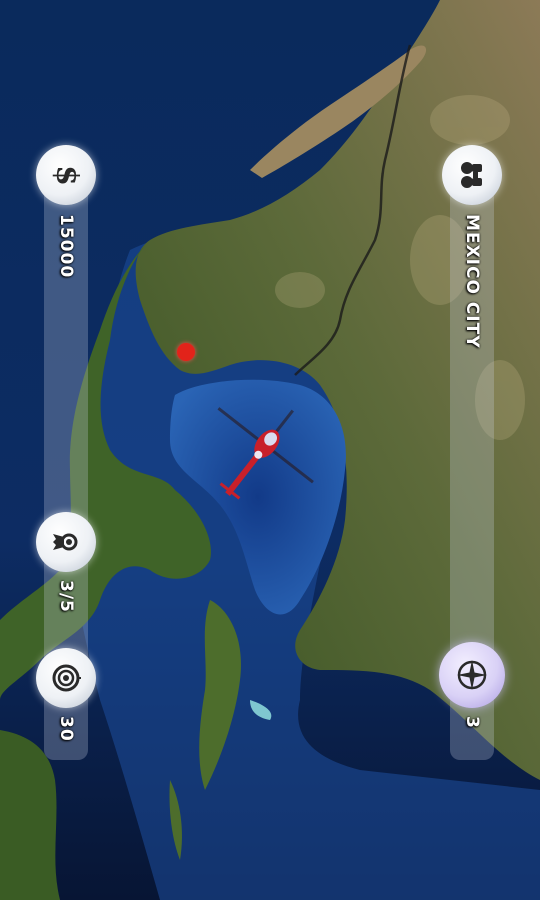 This screenshot has width=540, height=900. I want to click on money-button: $, so click(66, 175).